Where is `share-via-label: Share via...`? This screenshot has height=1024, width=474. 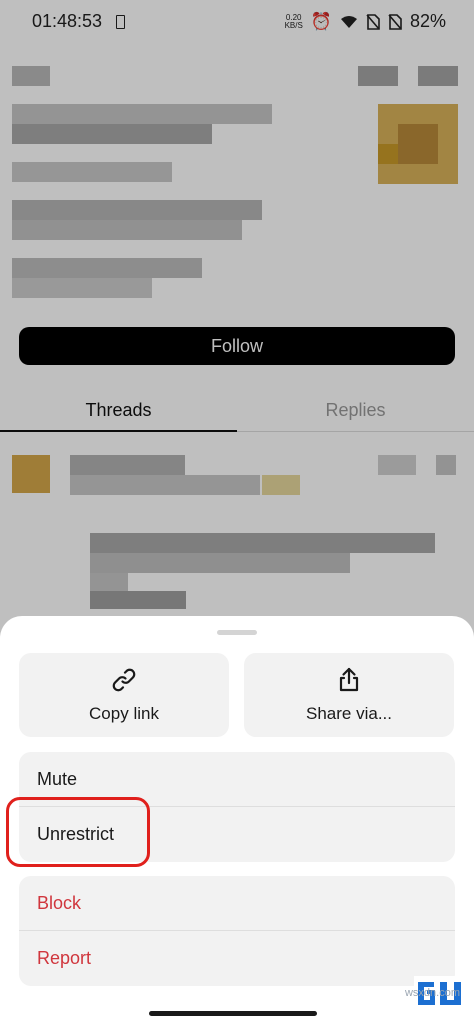 share-via-label: Share via... is located at coordinates (349, 713).